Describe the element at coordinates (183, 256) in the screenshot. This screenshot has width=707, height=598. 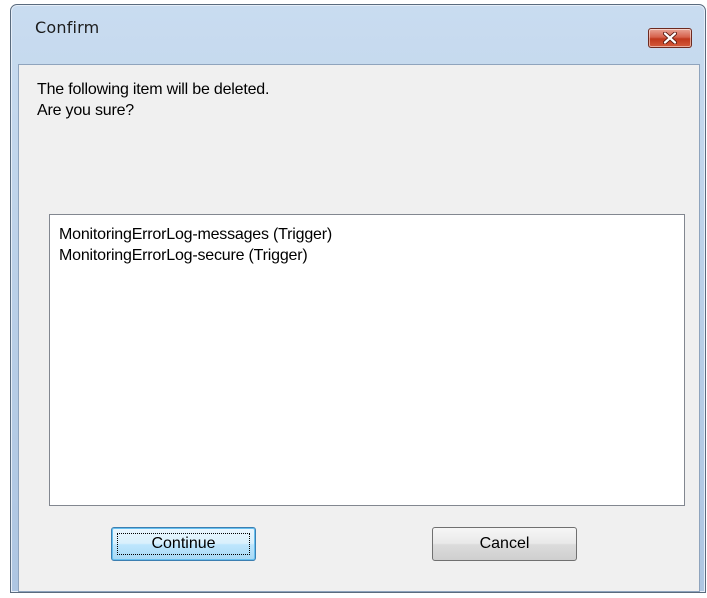
I see `list-item: MonitoringErrorLog-secure (Trigger)` at that location.